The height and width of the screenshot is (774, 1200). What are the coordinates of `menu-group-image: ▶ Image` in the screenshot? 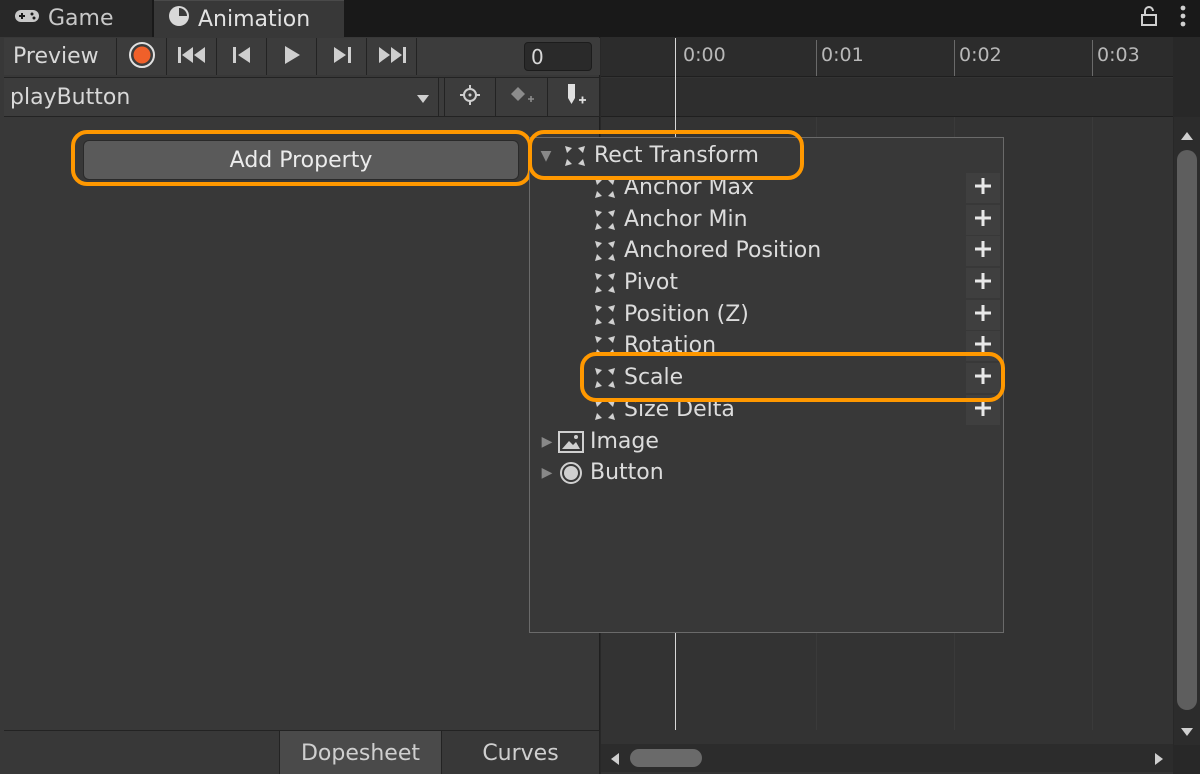 It's located at (597, 441).